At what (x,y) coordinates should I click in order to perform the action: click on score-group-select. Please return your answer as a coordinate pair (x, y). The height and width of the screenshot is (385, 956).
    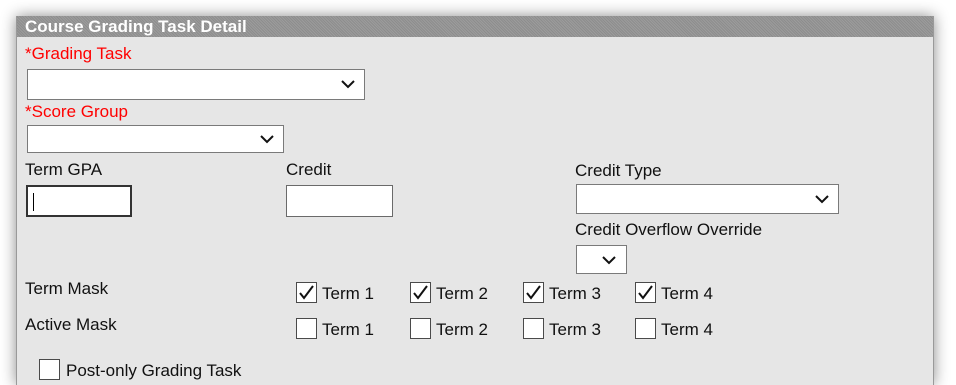
    Looking at the image, I should click on (155, 139).